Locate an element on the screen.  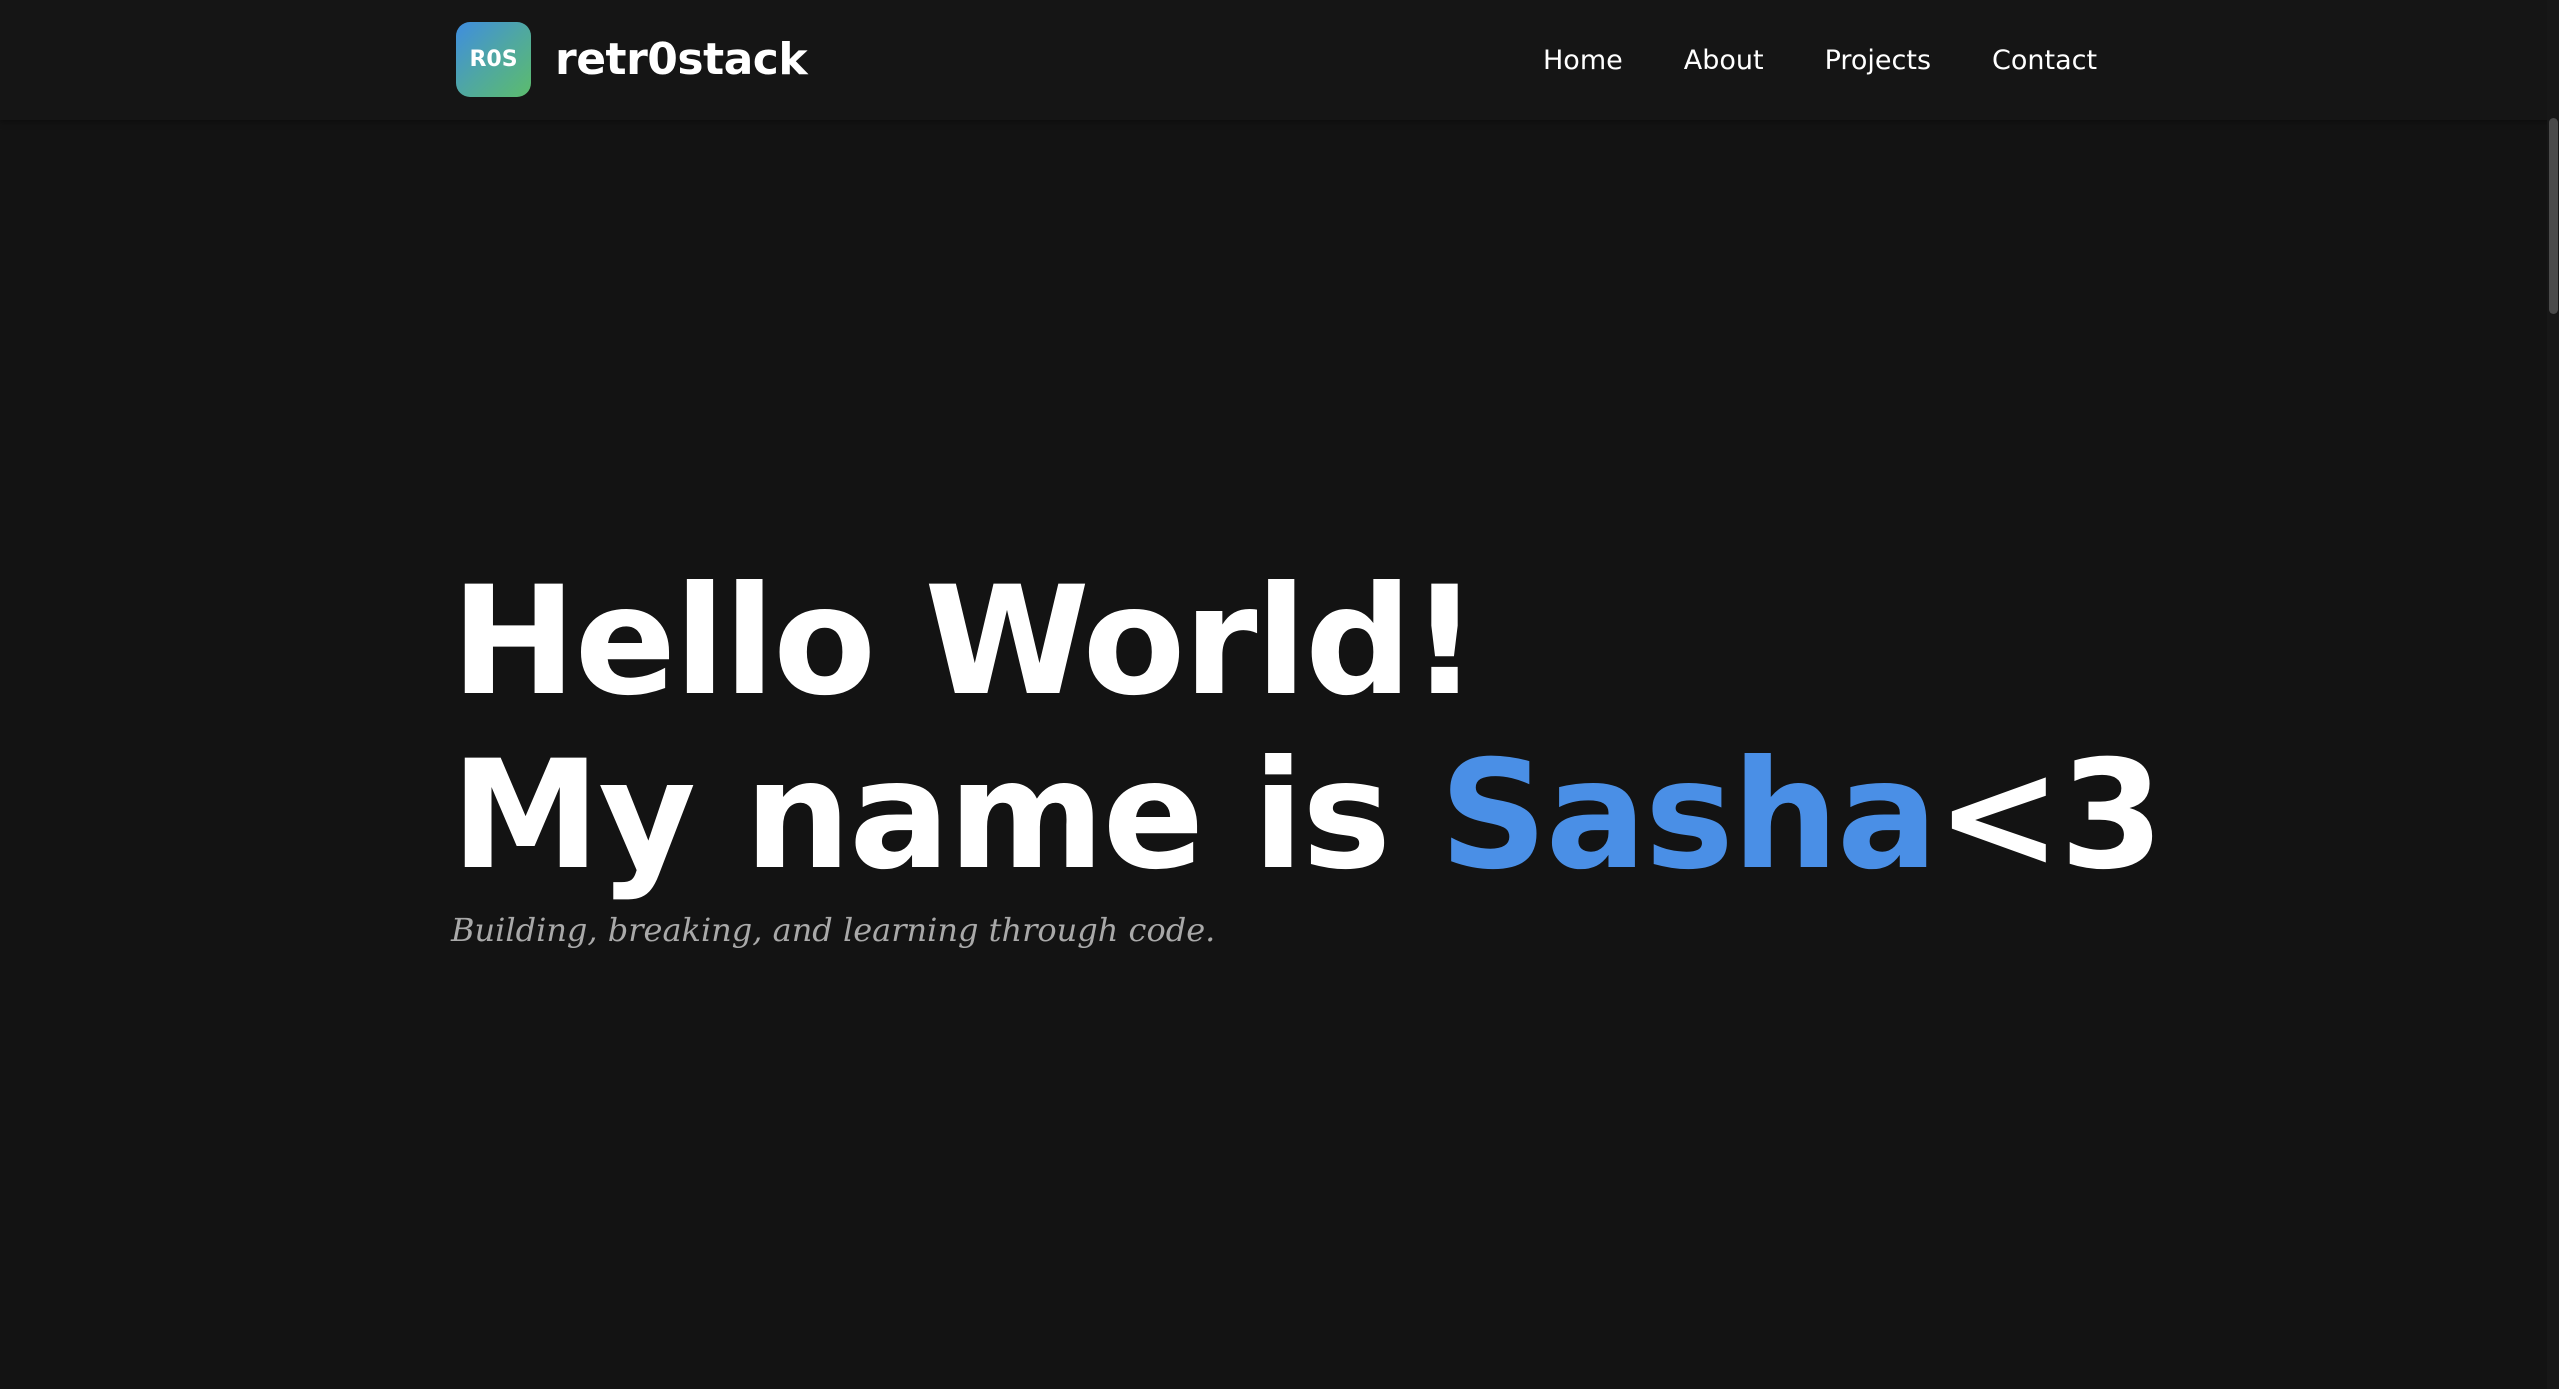
site-logo: R0S retr0stack is located at coordinates (632, 59).